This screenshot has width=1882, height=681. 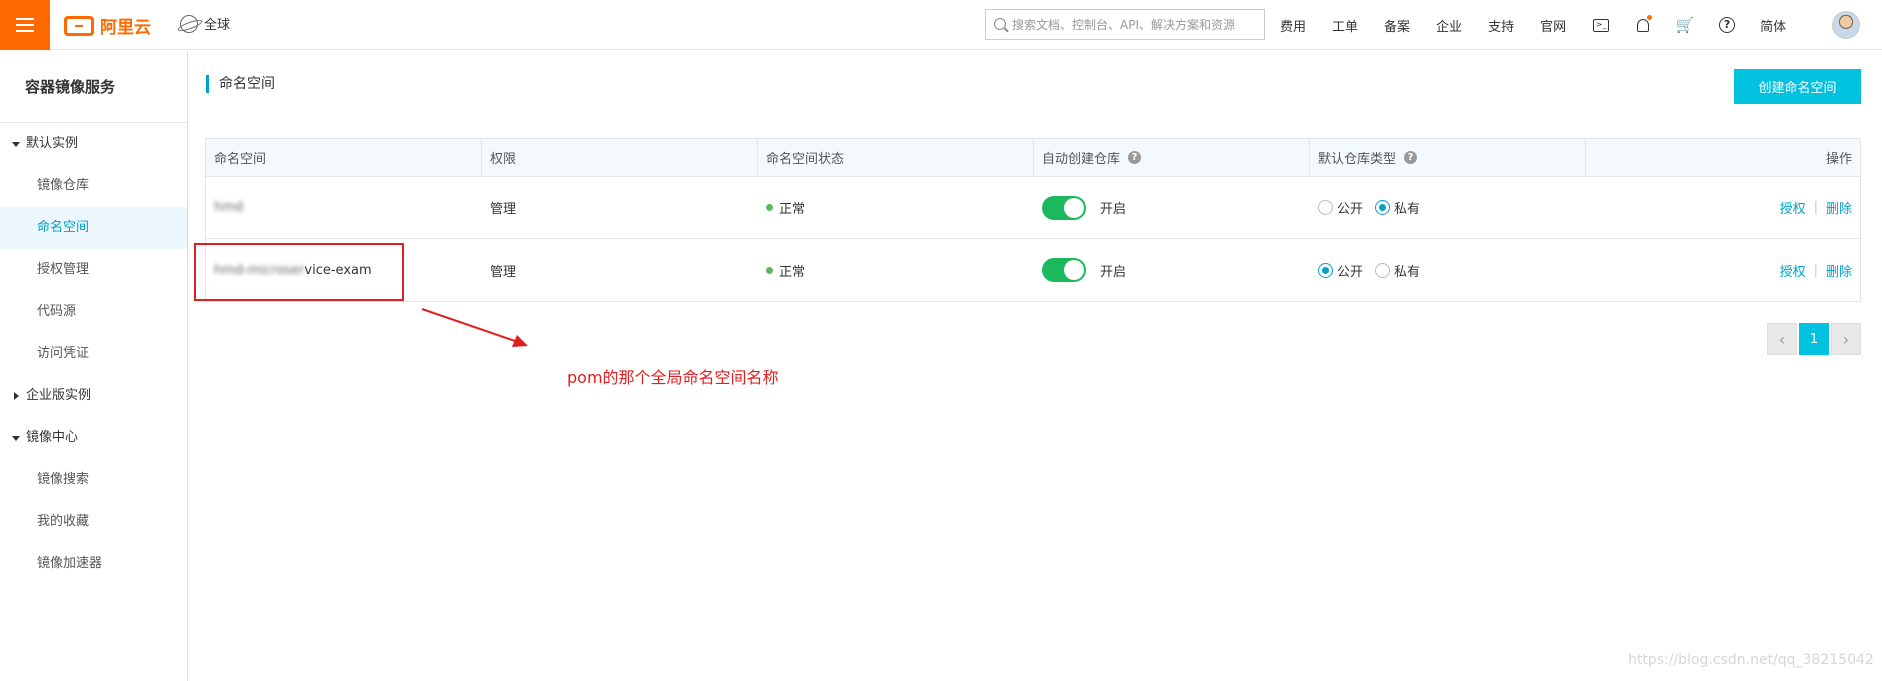 I want to click on cart-icon: 🛒, so click(x=1685, y=25).